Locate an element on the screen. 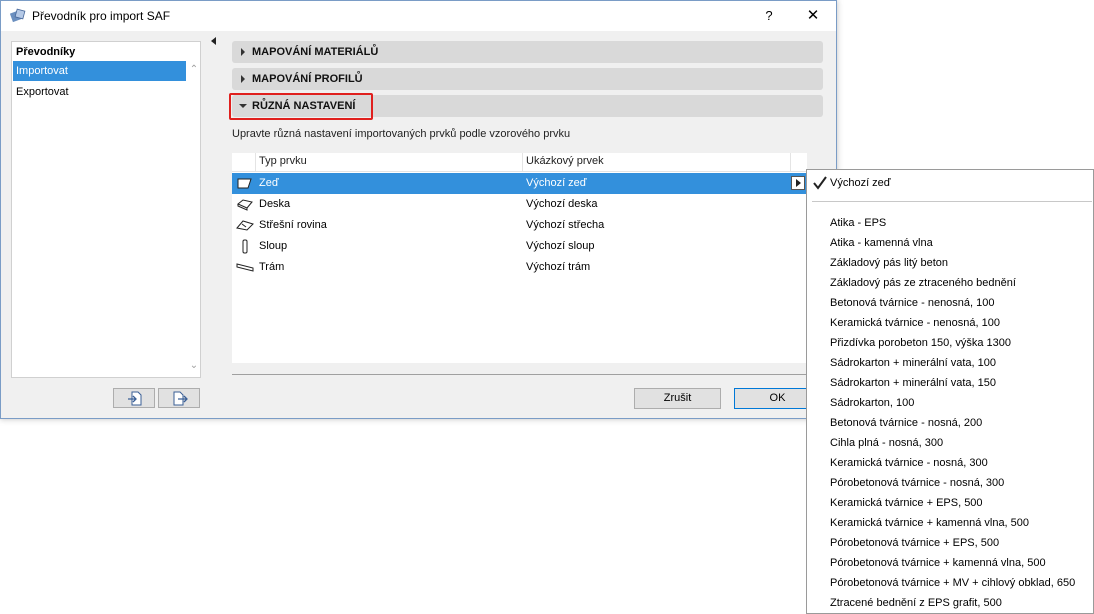 The image size is (1094, 614). dropdown-option: Ztracené bednění z EPS grafit, 500 is located at coordinates (916, 603).